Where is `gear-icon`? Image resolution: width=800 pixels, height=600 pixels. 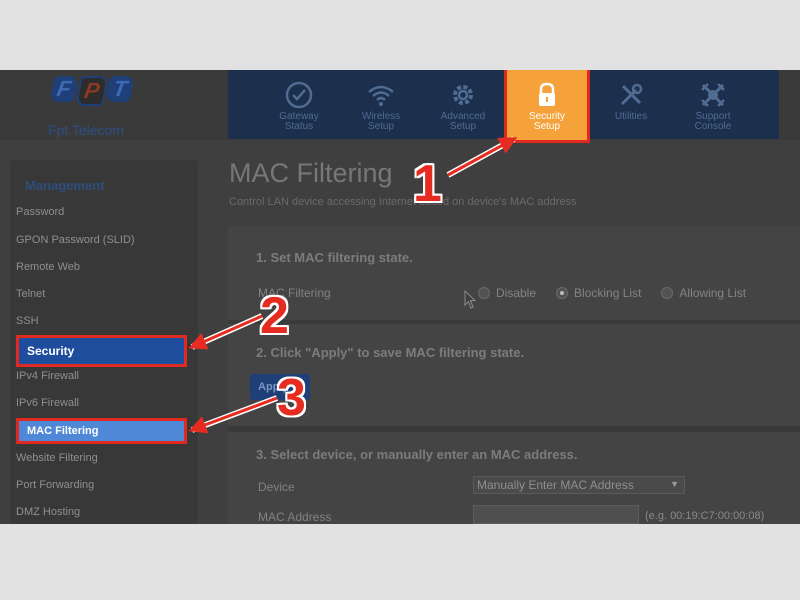 gear-icon is located at coordinates (463, 95).